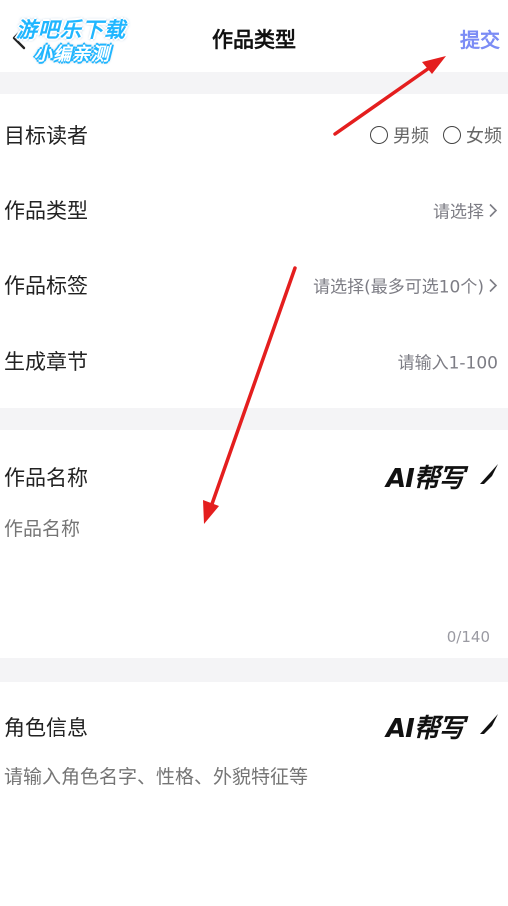  What do you see at coordinates (458, 212) in the screenshot?
I see `work-type-value: 请选择` at bounding box center [458, 212].